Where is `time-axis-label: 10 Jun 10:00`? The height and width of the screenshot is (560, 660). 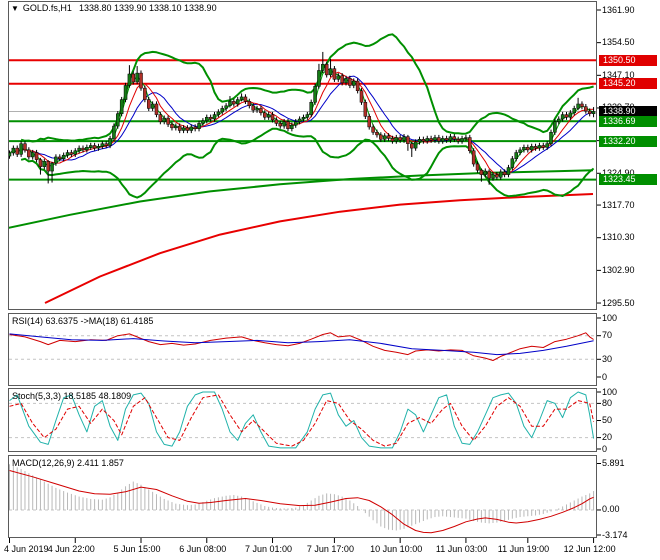 time-axis-label: 10 Jun 10:00 is located at coordinates (396, 549).